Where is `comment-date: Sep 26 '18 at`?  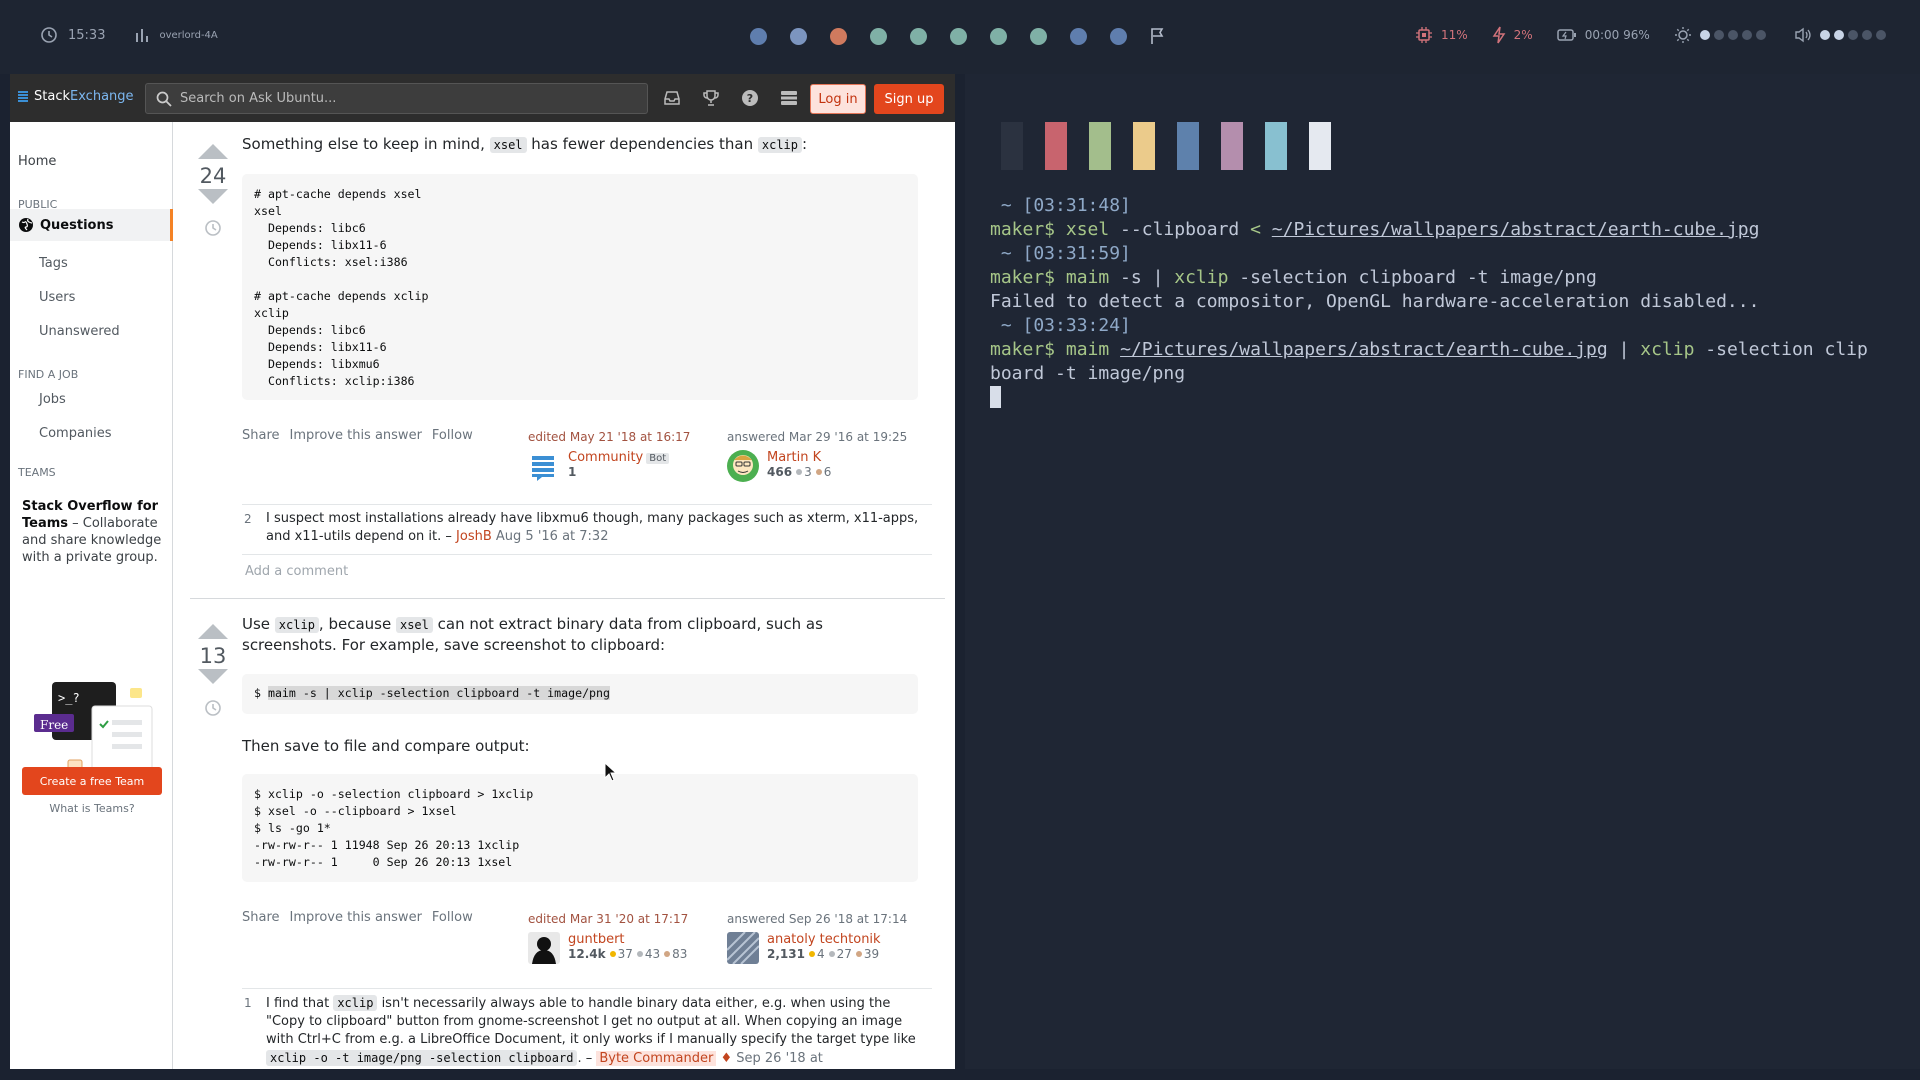
comment-date: Sep 26 '18 at is located at coordinates (779, 1058).